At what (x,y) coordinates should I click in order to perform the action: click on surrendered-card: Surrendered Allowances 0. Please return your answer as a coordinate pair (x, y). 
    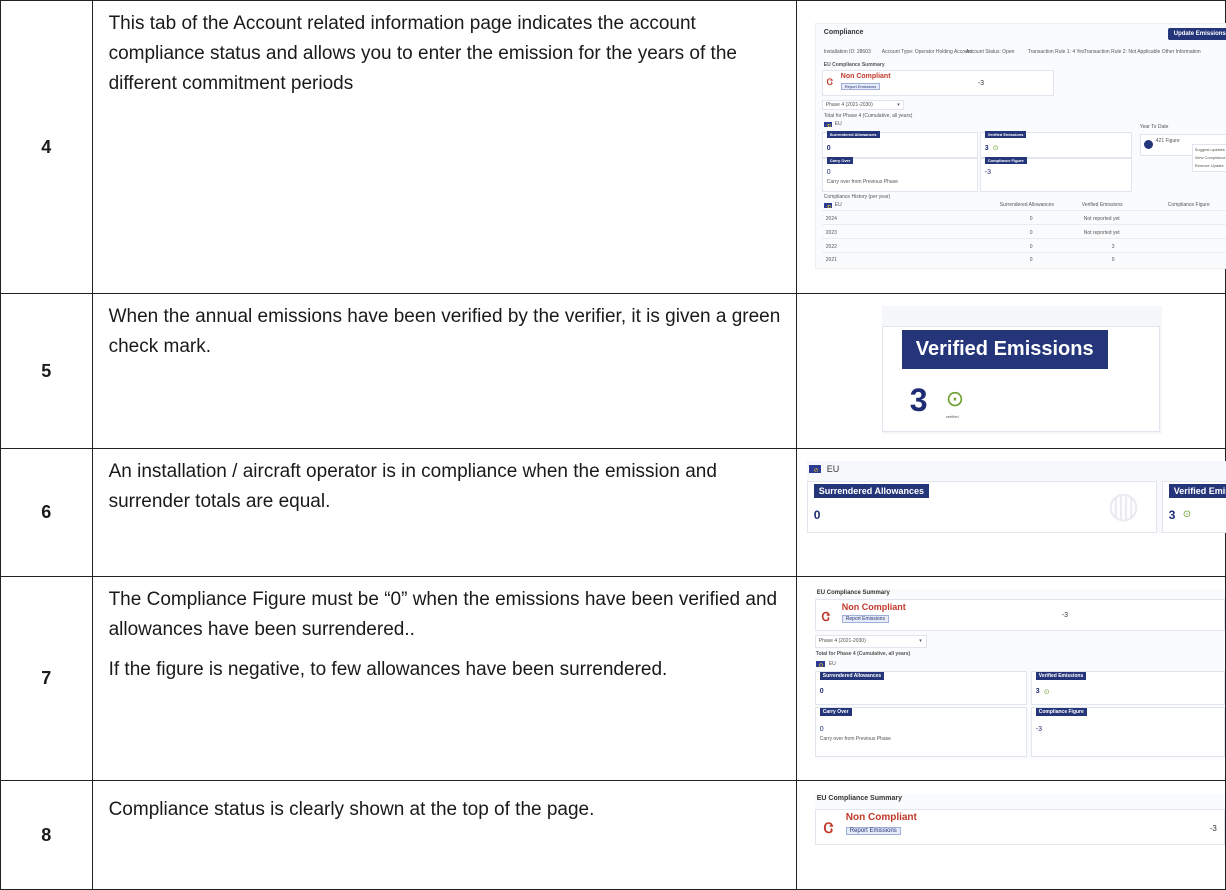
    Looking at the image, I should click on (899, 144).